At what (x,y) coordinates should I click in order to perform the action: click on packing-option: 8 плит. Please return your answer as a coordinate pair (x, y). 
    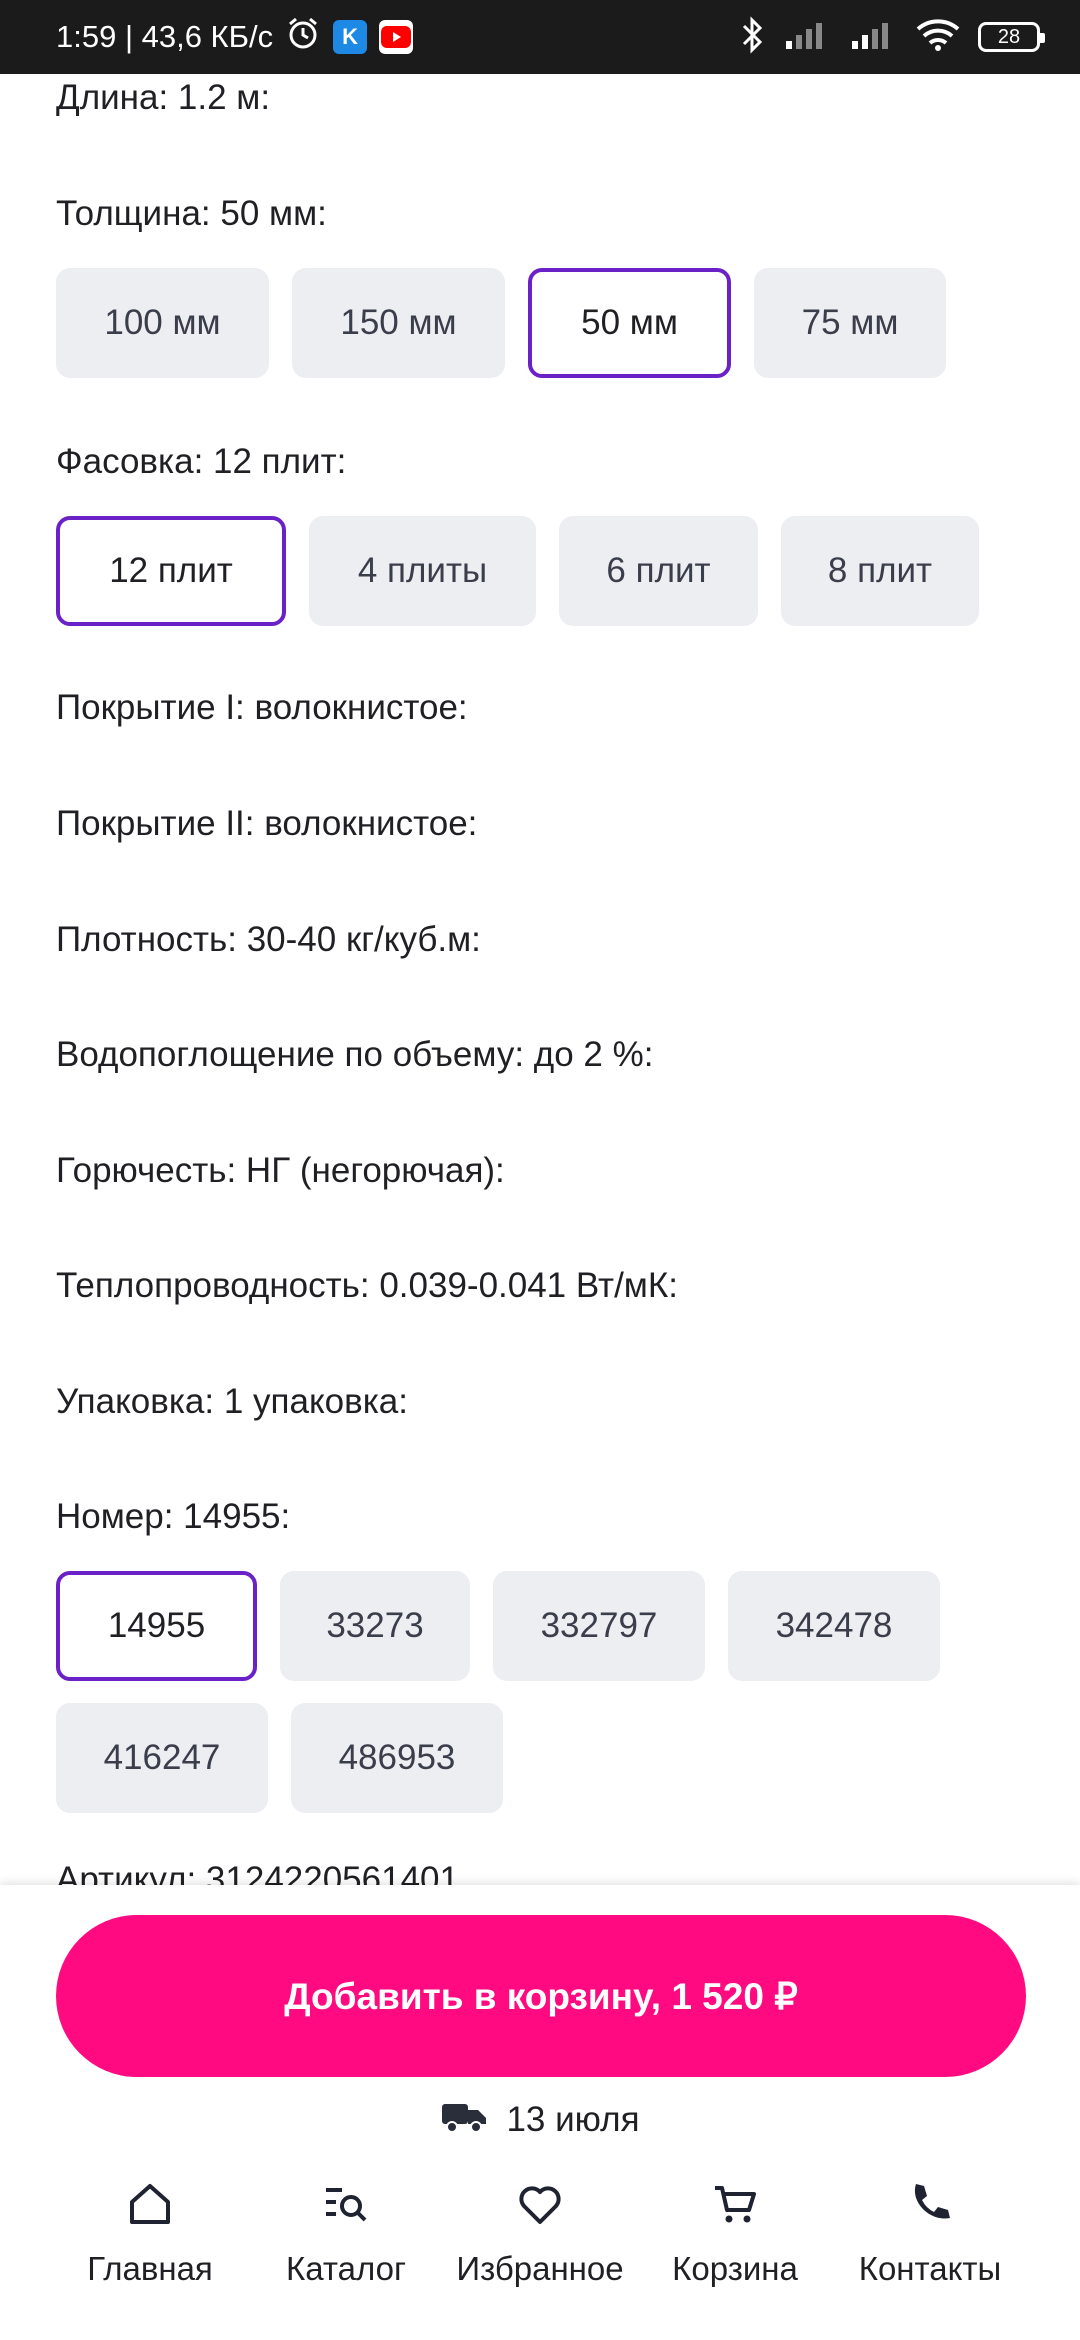
    Looking at the image, I should click on (880, 571).